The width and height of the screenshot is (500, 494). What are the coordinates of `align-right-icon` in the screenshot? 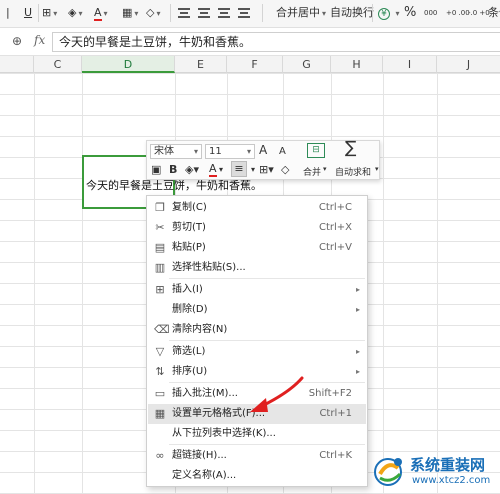 It's located at (224, 13).